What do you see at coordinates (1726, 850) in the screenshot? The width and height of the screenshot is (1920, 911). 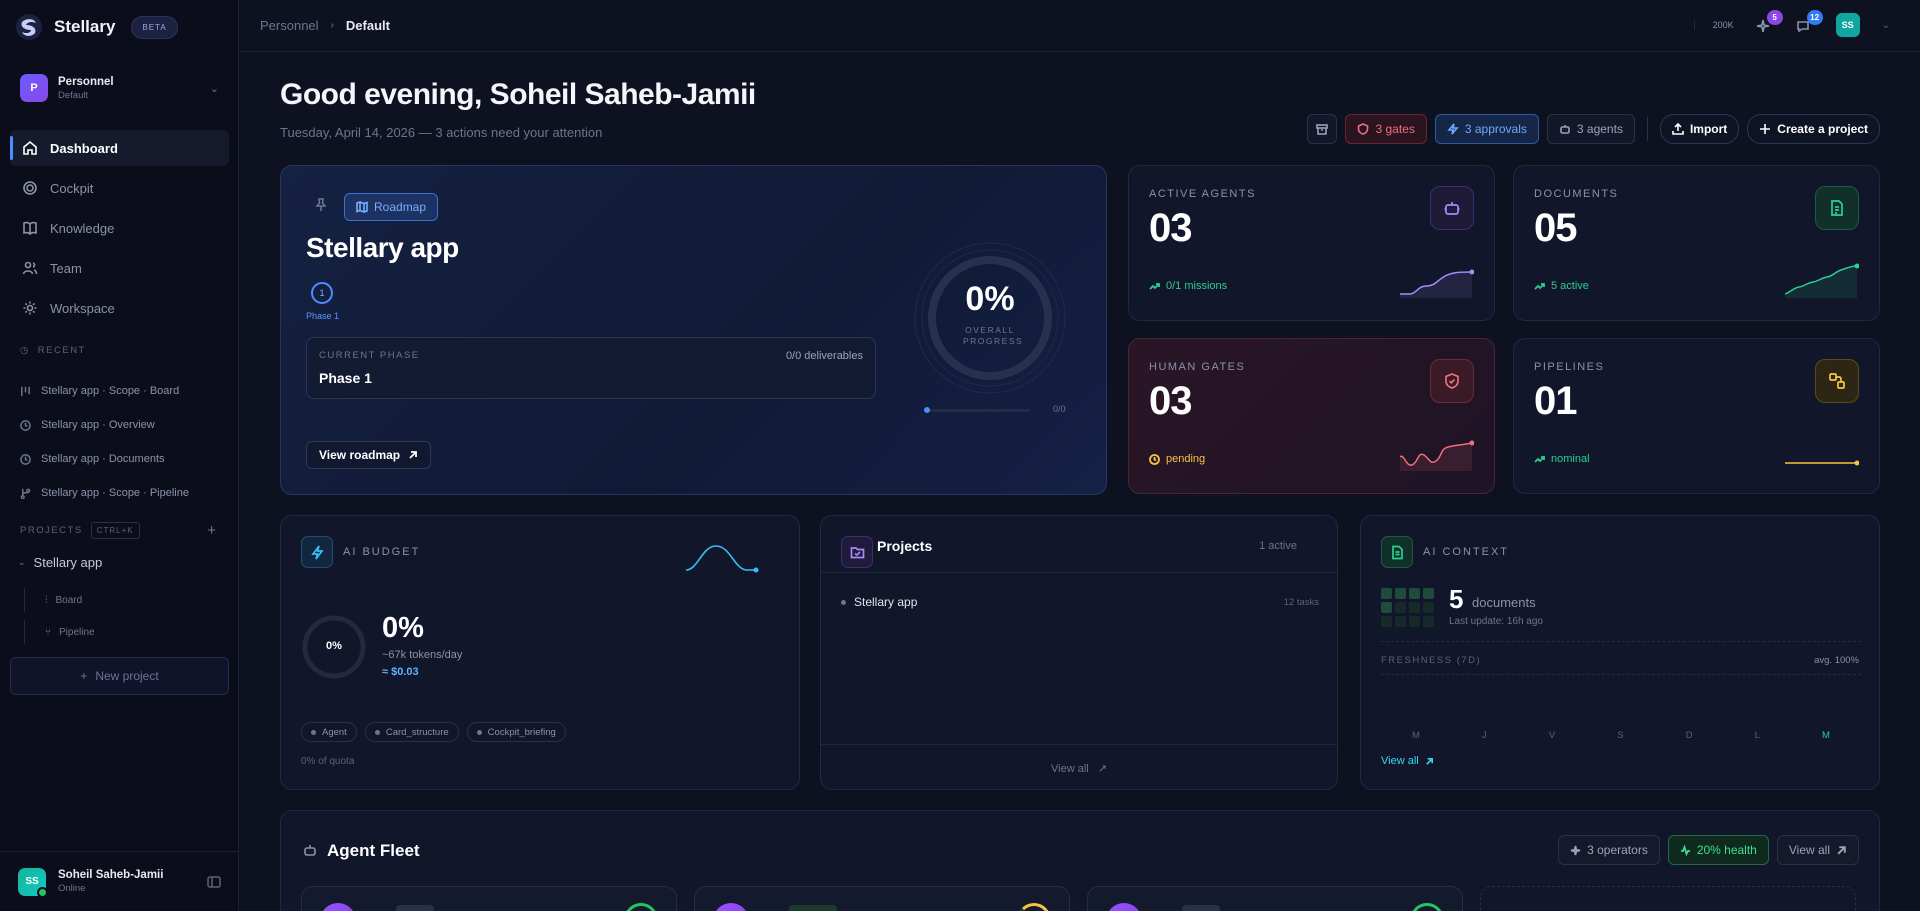 I see `health-label: 20% health` at bounding box center [1726, 850].